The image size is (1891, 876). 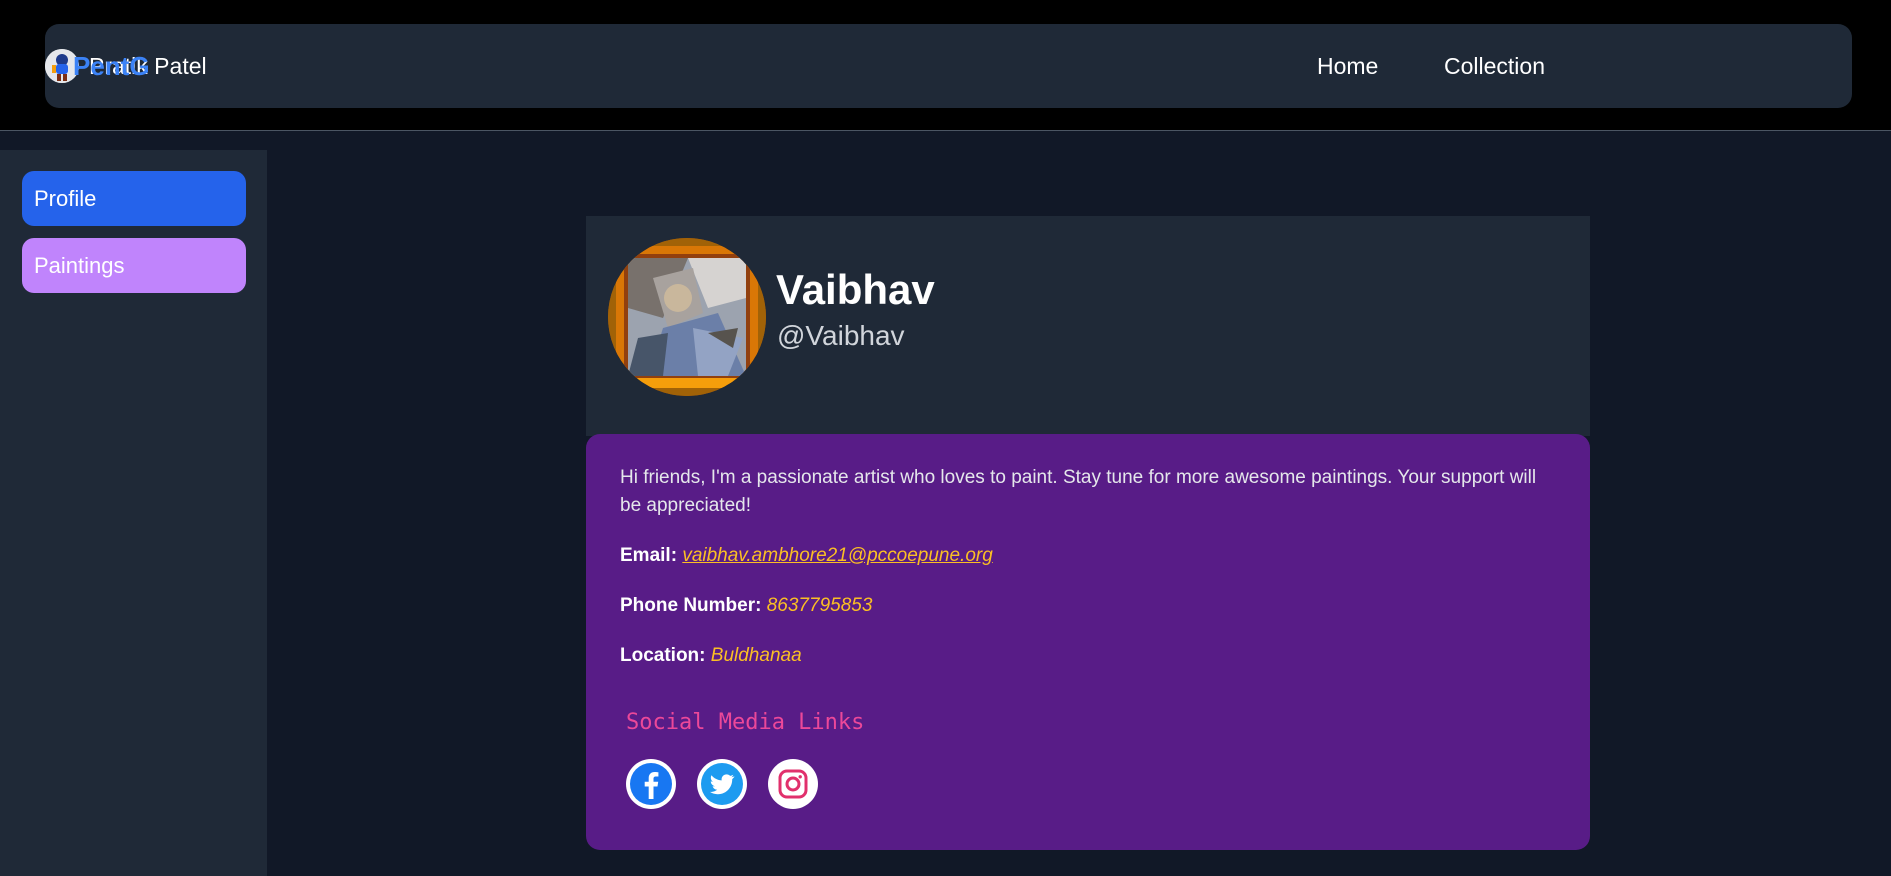 I want to click on navbar: PentG Home Collection Pratik Patel, so click(x=948, y=66).